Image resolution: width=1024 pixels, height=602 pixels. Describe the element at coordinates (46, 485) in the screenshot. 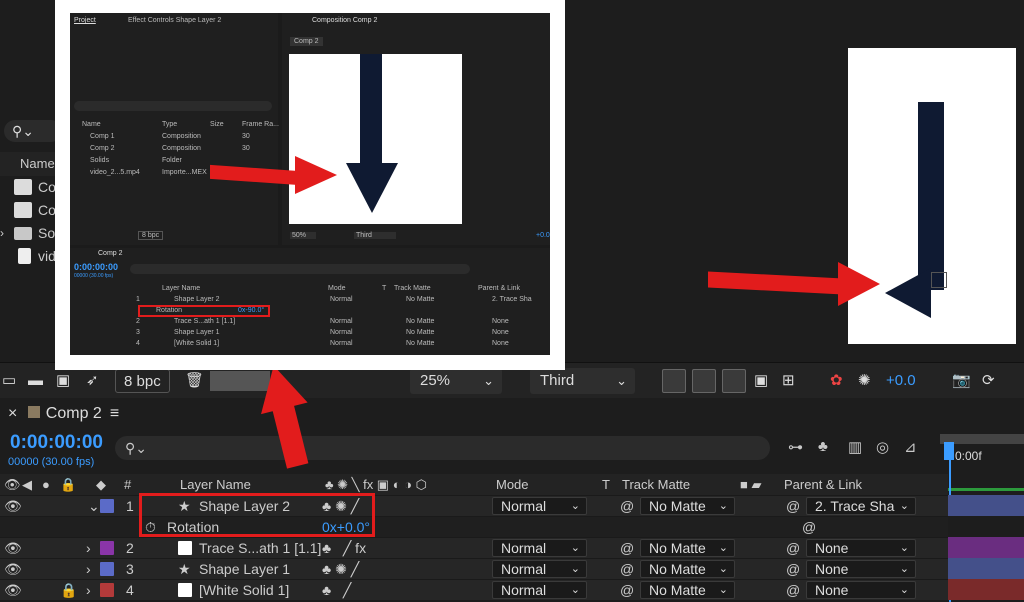

I see `solo-icon: ●` at that location.